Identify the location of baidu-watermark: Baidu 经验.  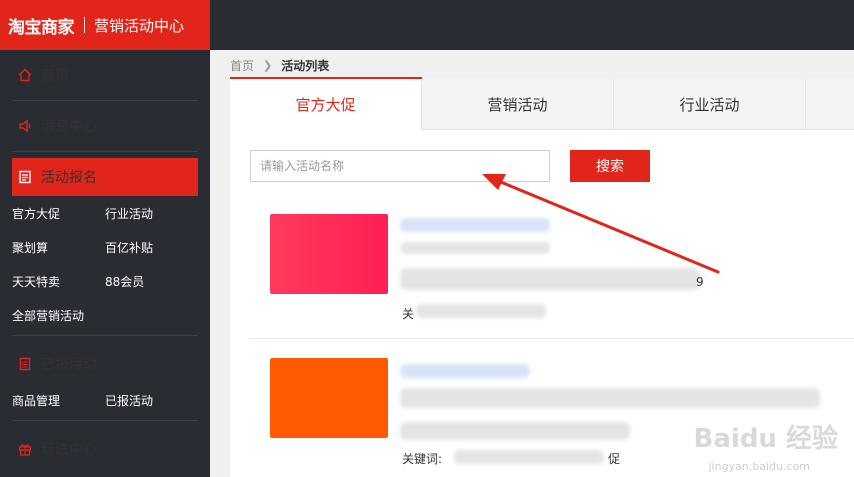
(765, 439).